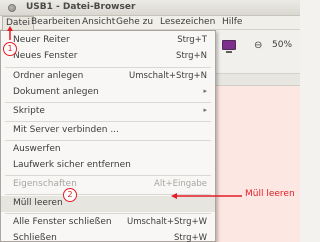  What do you see at coordinates (150, 8) in the screenshot?
I see `title-bar: USB1 - Datei-Browser` at bounding box center [150, 8].